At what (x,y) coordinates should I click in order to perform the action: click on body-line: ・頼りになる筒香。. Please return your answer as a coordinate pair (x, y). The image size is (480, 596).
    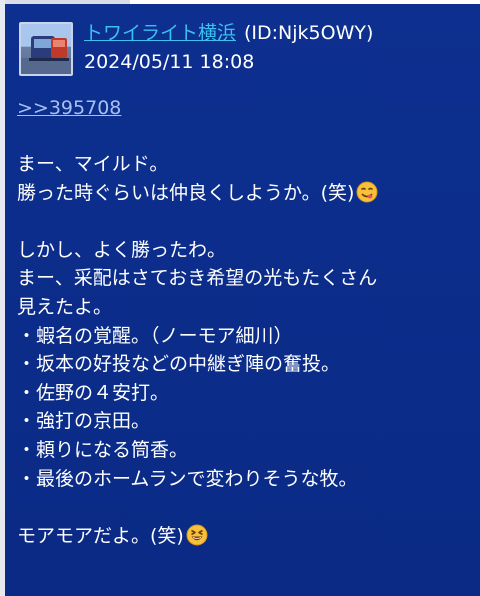
    Looking at the image, I should click on (103, 449).